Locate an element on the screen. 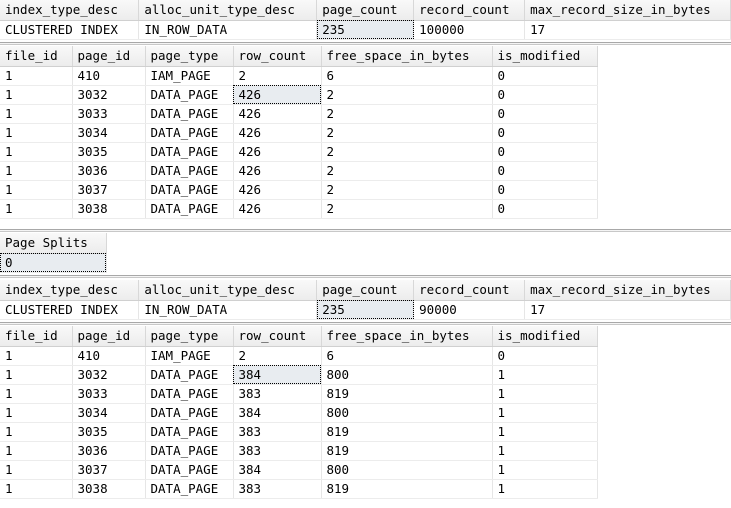  grid-cell-selected: 0 is located at coordinates (53, 263).